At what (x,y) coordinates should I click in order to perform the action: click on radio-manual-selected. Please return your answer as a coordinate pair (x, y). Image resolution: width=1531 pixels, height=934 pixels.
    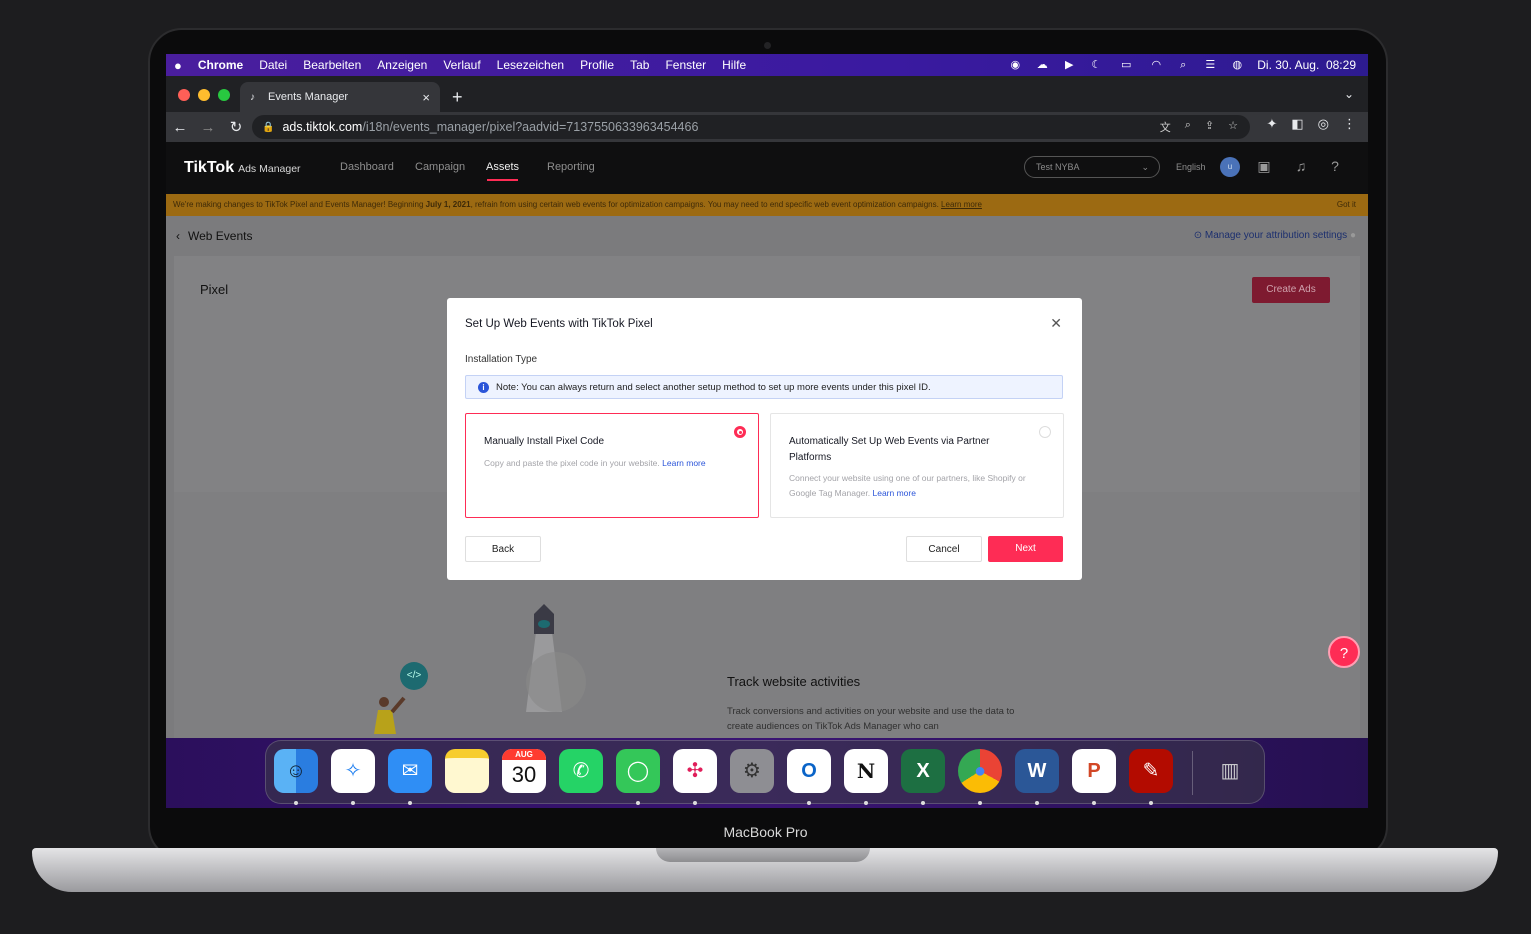
    Looking at the image, I should click on (740, 432).